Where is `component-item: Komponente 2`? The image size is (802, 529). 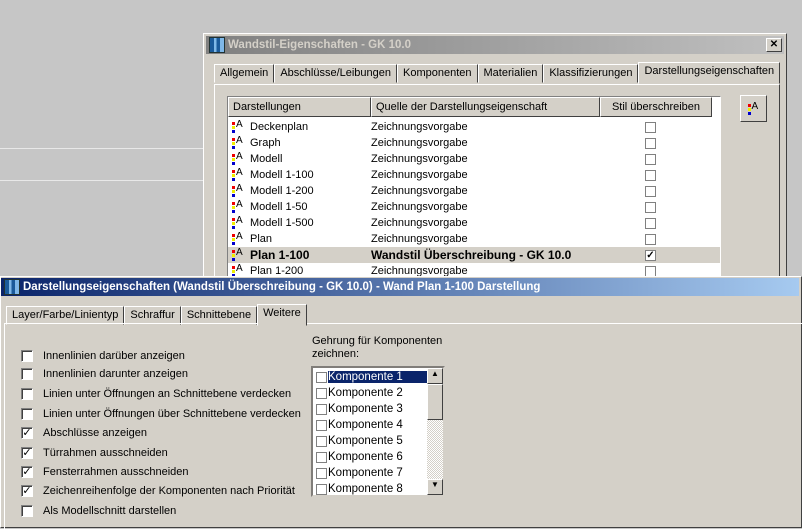 component-item: Komponente 2 is located at coordinates (371, 393).